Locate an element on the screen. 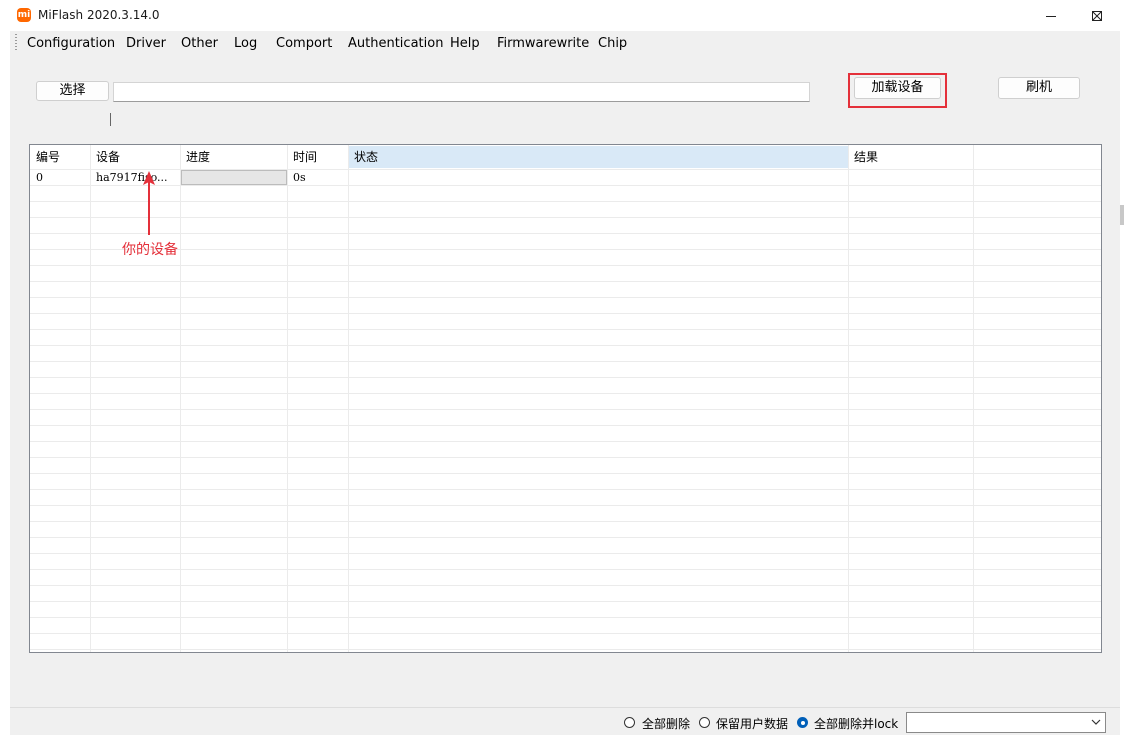  menu-configuration: Configuration is located at coordinates (71, 43).